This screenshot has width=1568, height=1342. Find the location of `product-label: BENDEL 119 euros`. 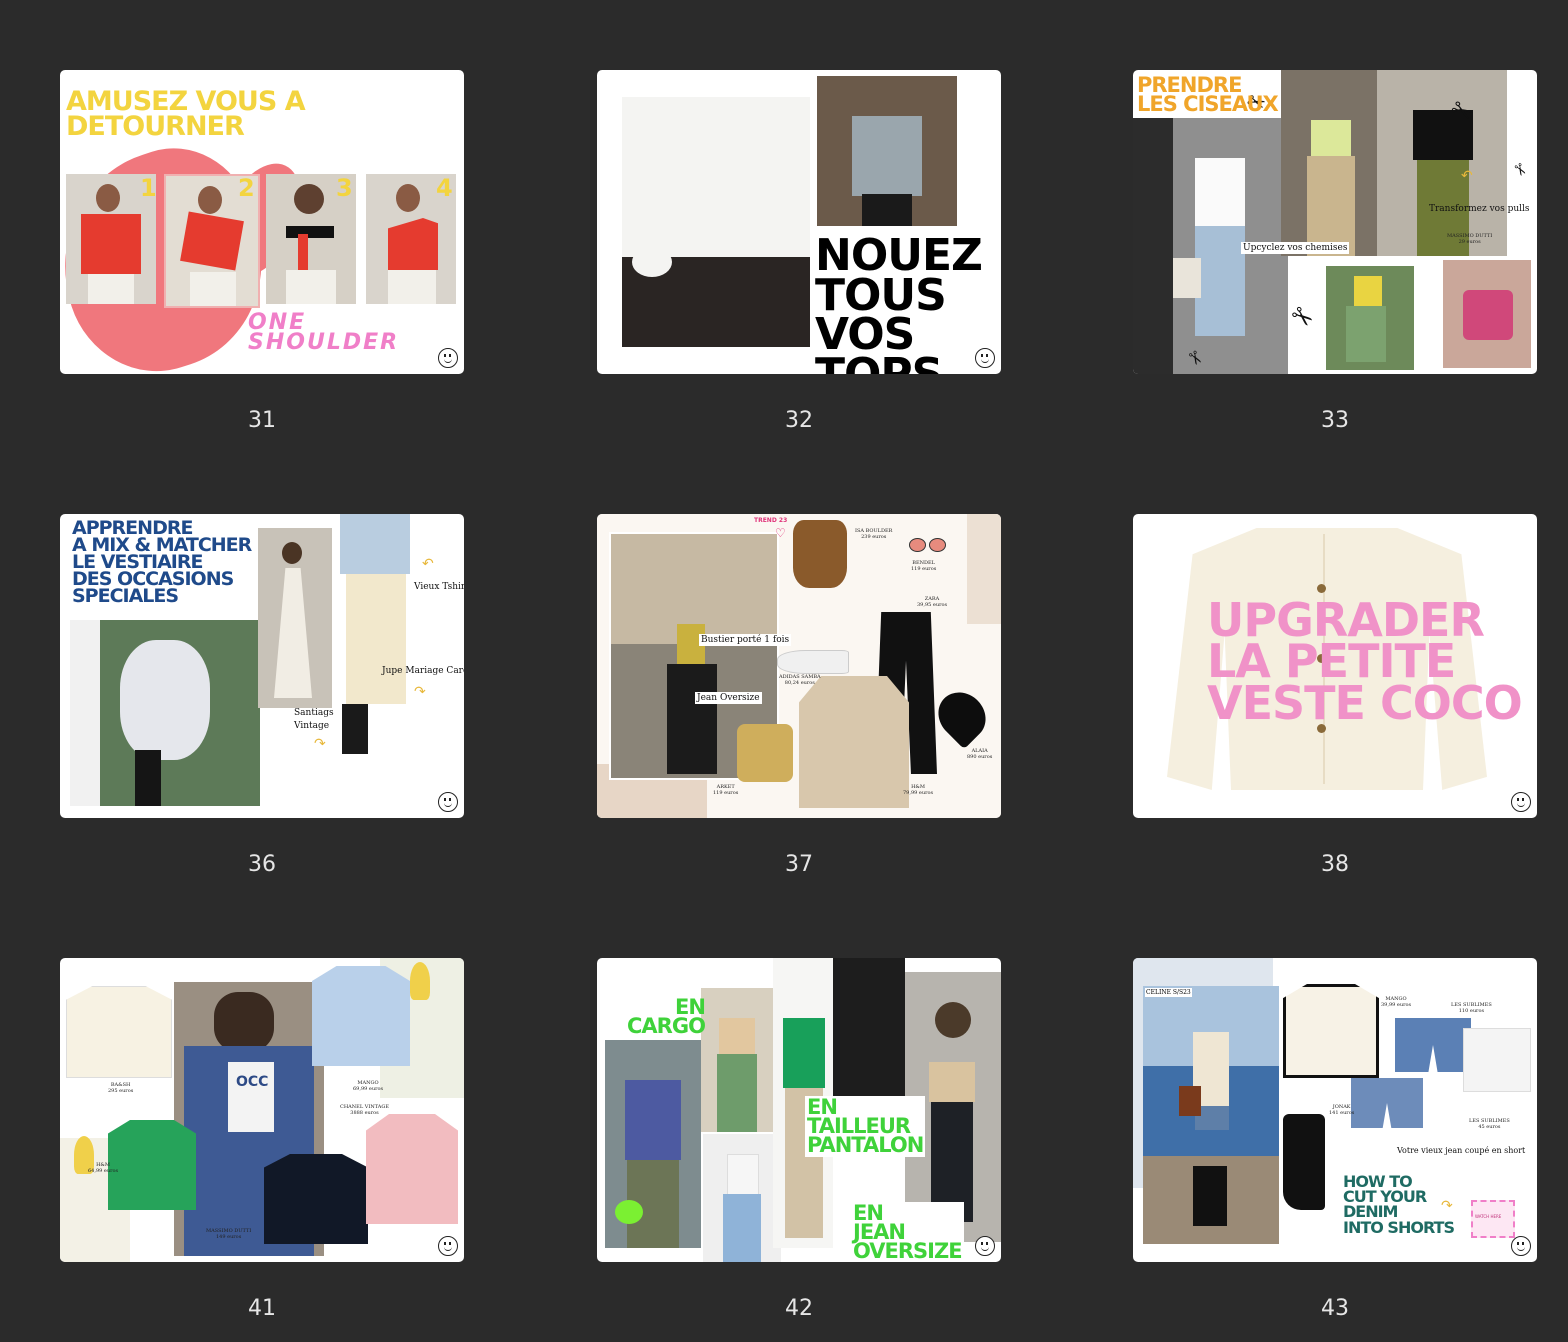

product-label: BENDEL 119 euros is located at coordinates (924, 566).